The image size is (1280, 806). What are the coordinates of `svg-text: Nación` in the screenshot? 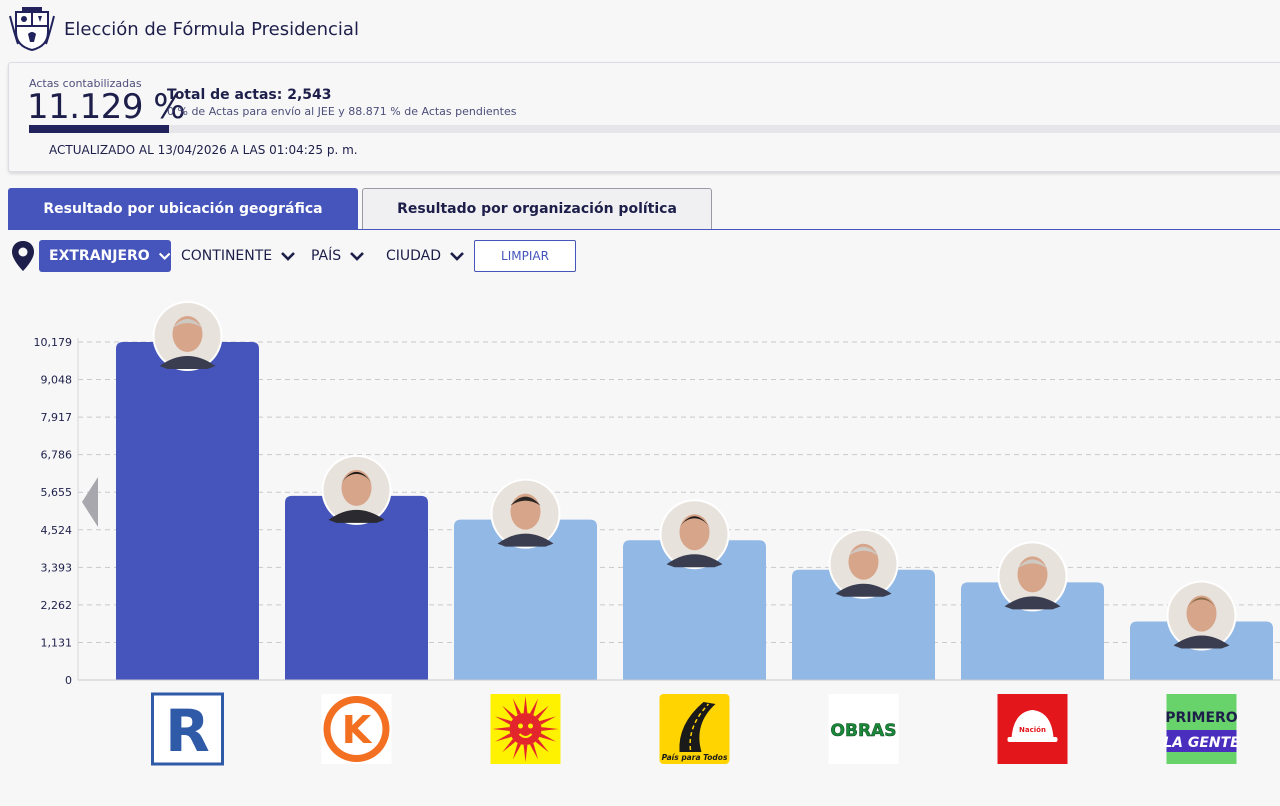 It's located at (1032, 730).